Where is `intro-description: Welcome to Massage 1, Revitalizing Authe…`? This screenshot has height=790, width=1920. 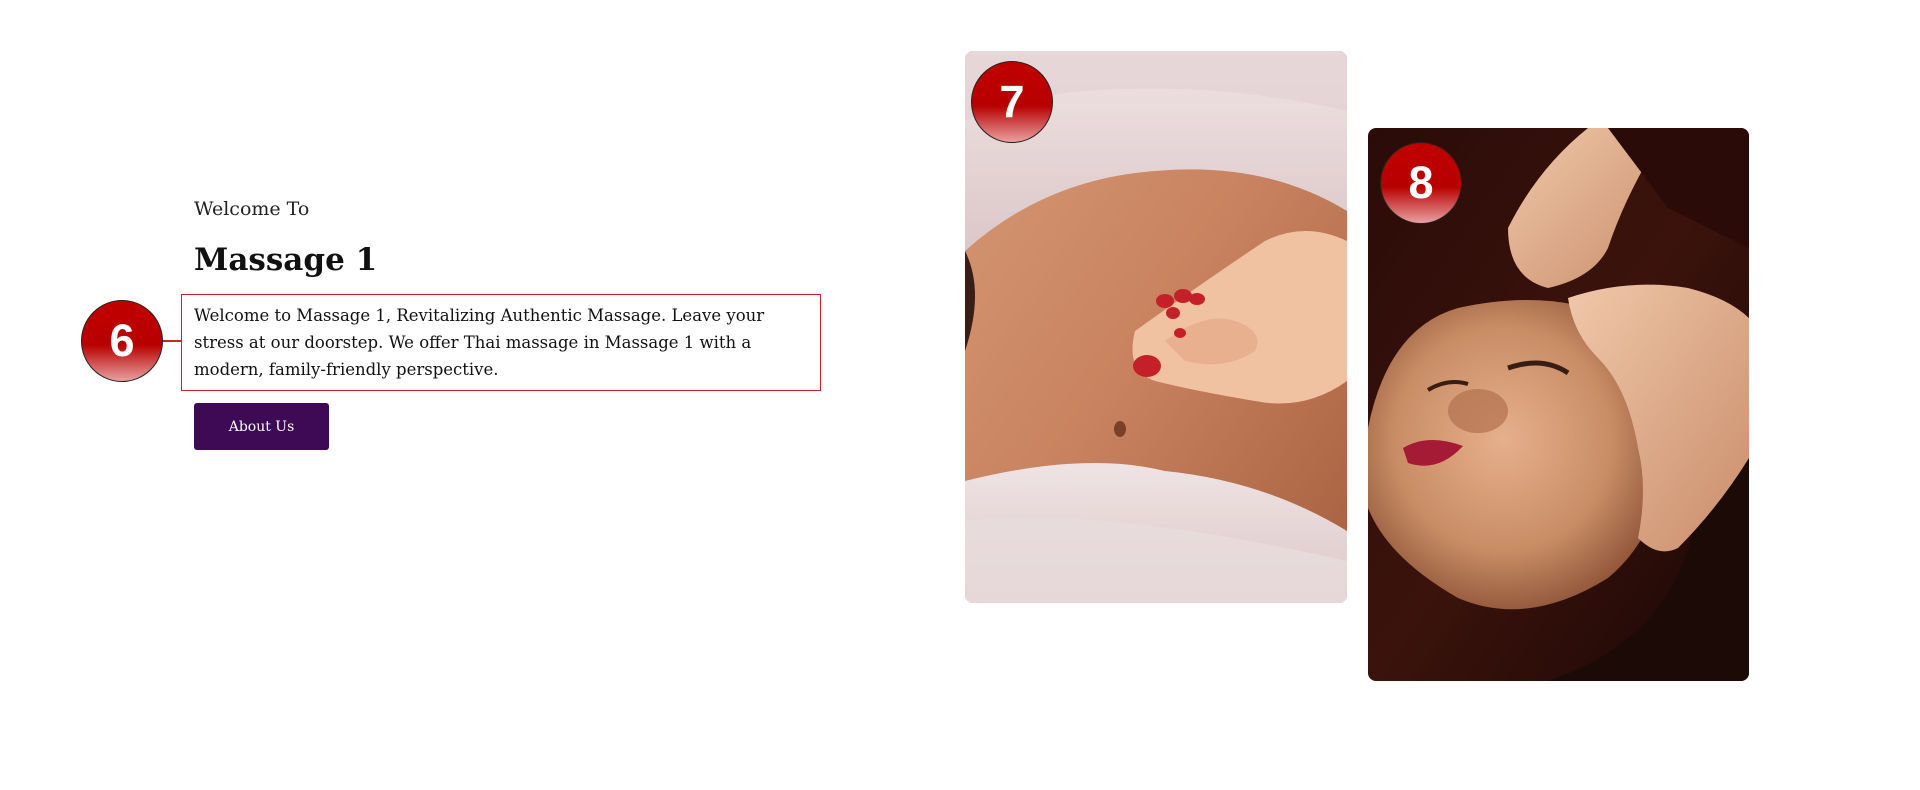
intro-description: Welcome to Massage 1, Revitalizing Authe… is located at coordinates (479, 342).